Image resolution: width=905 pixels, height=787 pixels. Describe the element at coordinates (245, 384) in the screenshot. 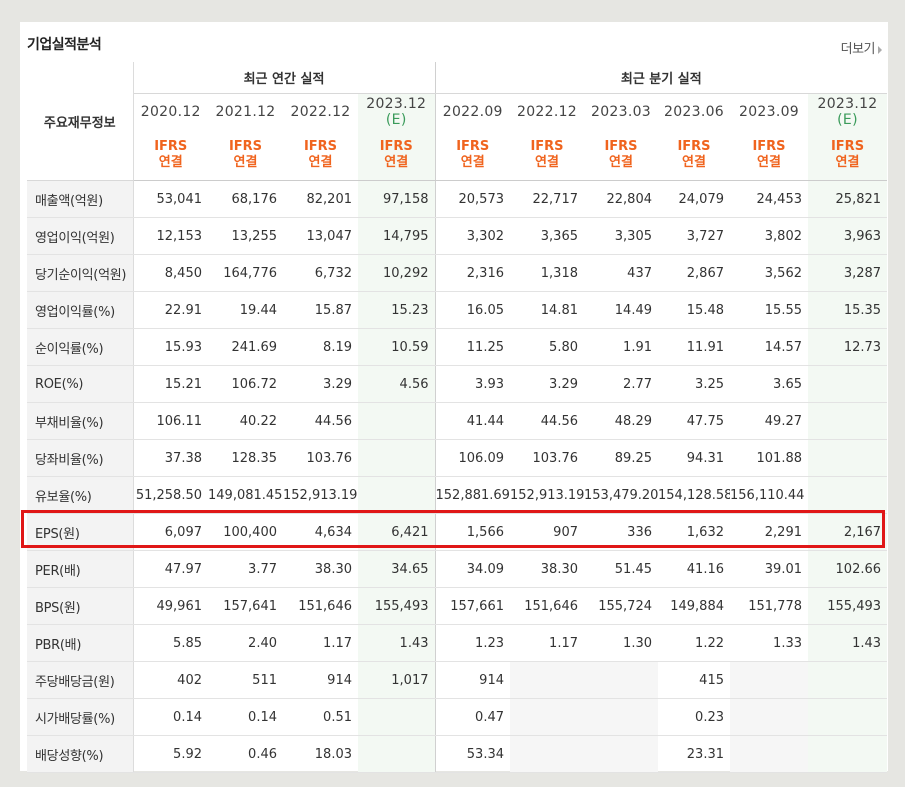

I see `value-cell: 106.72` at that location.